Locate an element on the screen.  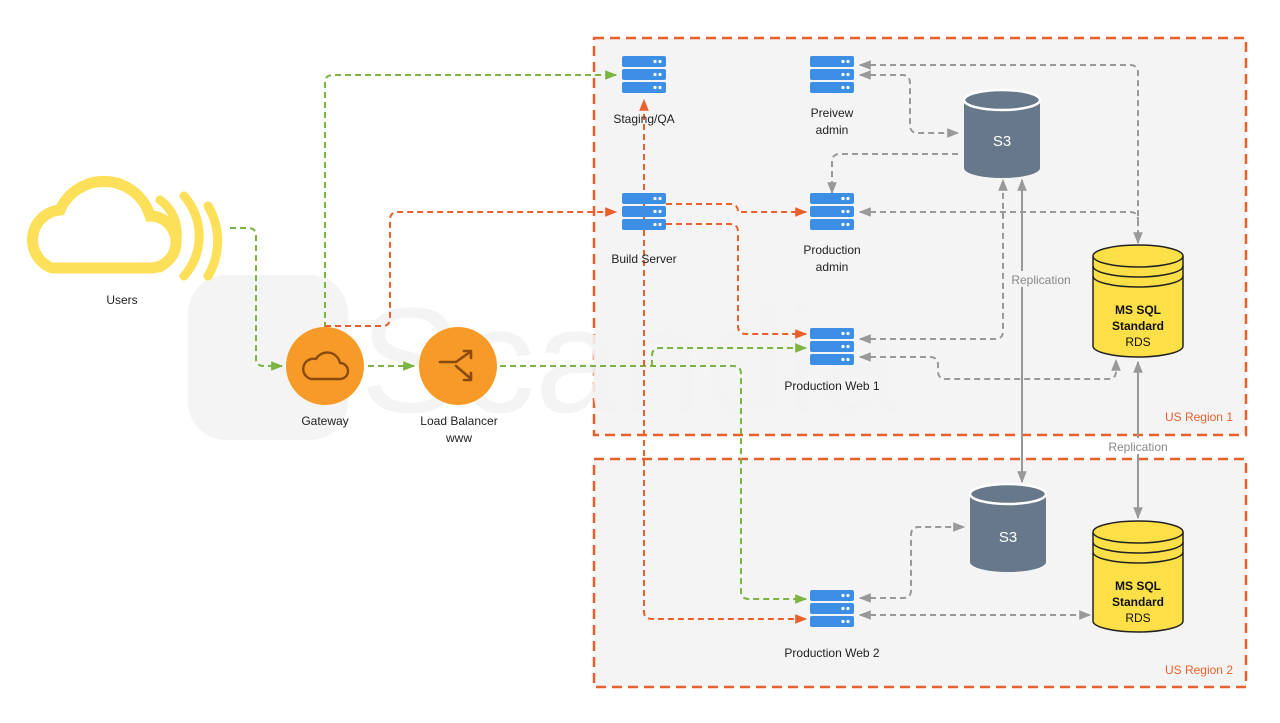
db-2-line1: MS SQL is located at coordinates (1138, 586).